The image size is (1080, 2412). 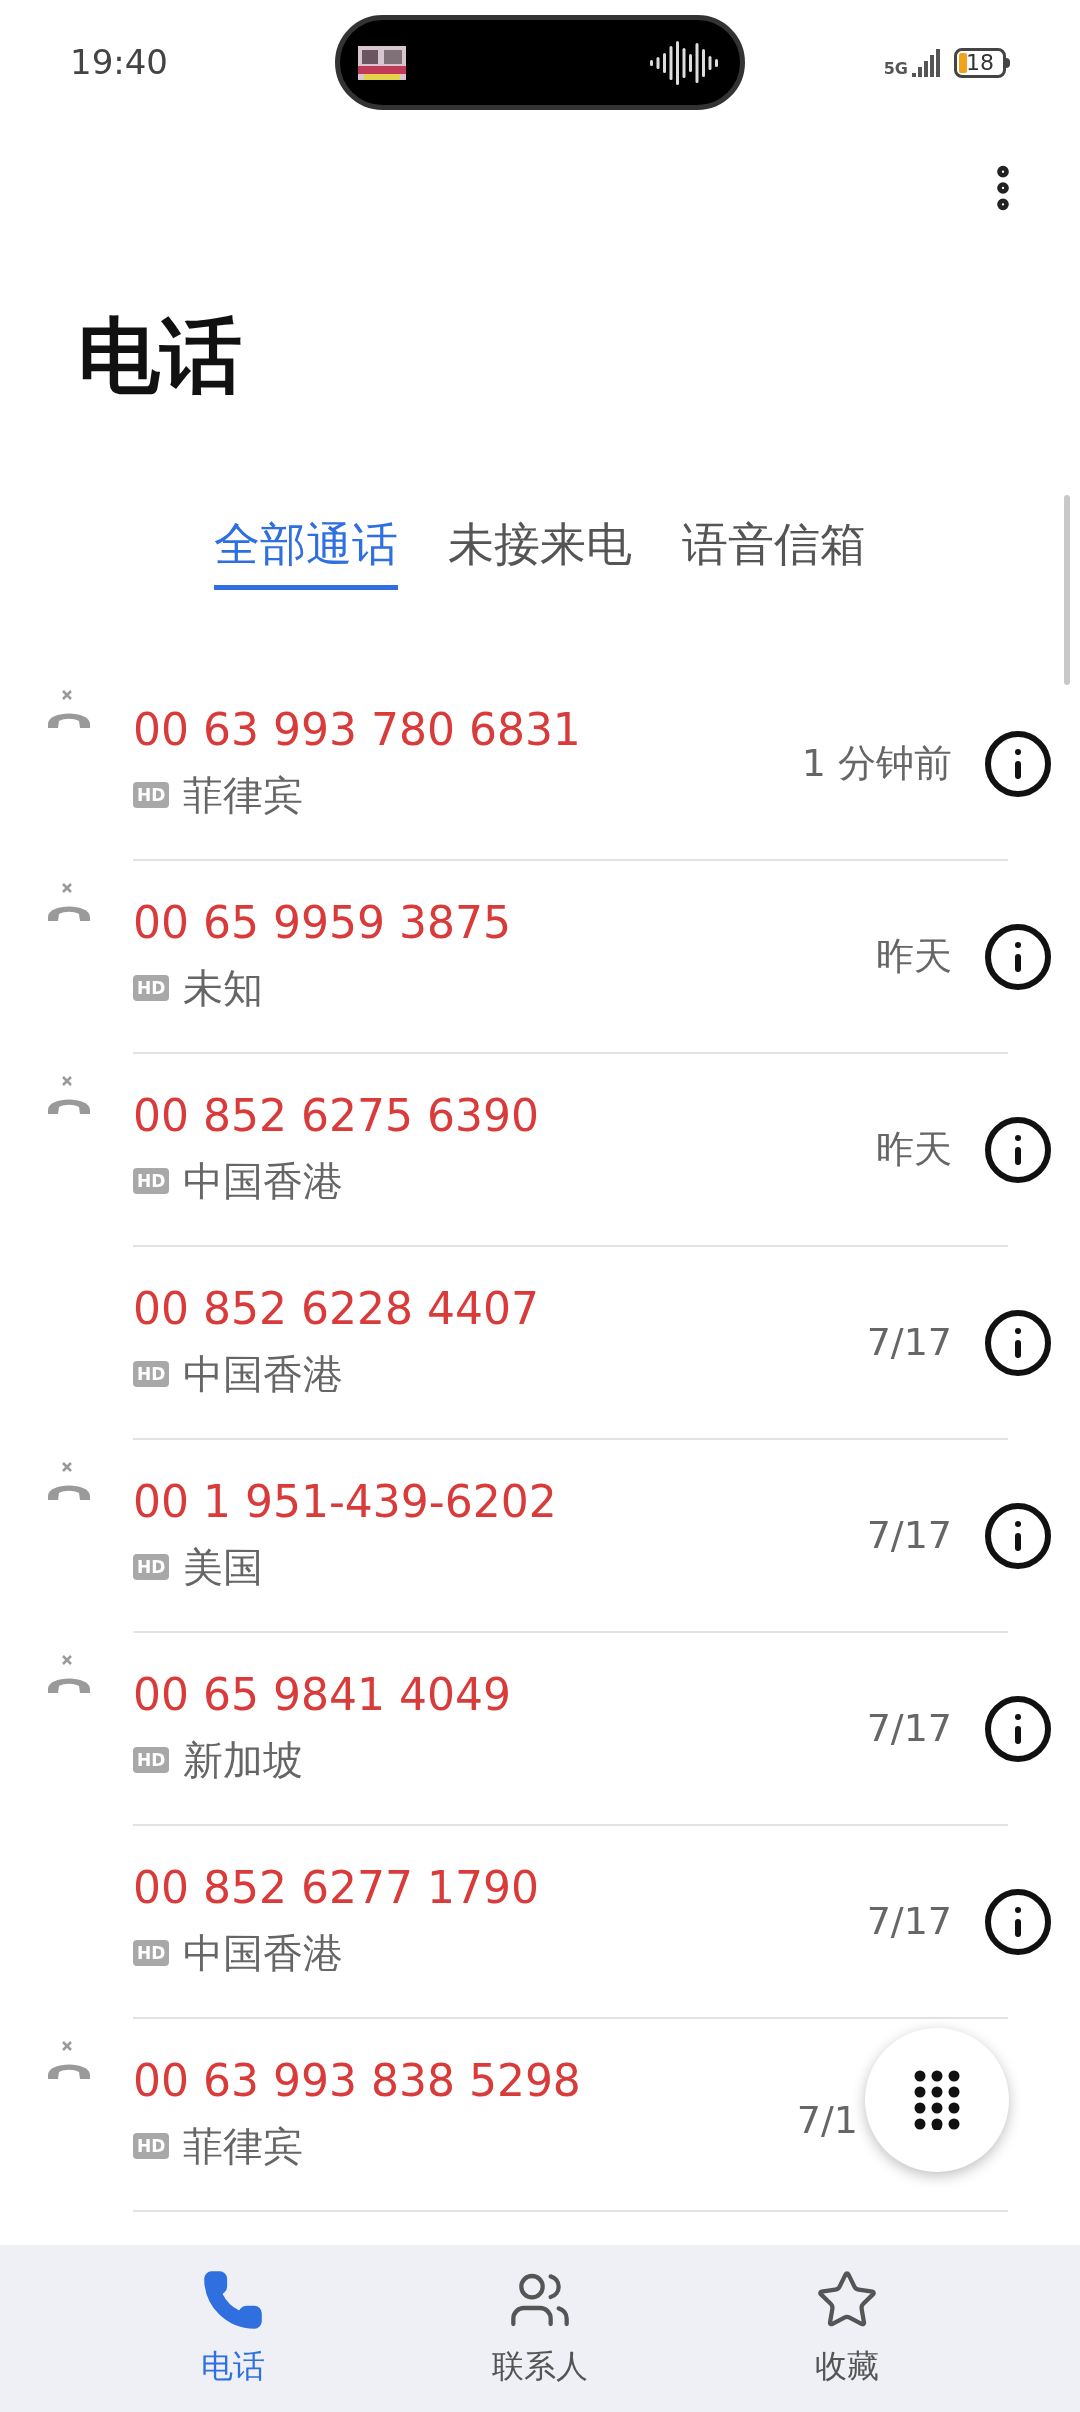 What do you see at coordinates (540, 550) in the screenshot?
I see `tab: 未接来电` at bounding box center [540, 550].